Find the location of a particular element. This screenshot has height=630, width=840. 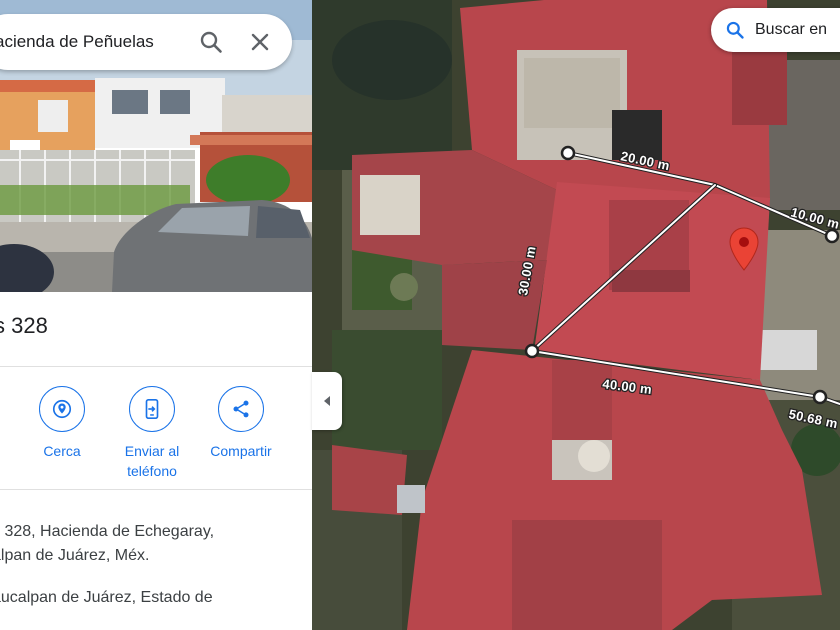

action-buttons: Cerca Enviar al teléfono Compartir is located at coordinates (156, 436).